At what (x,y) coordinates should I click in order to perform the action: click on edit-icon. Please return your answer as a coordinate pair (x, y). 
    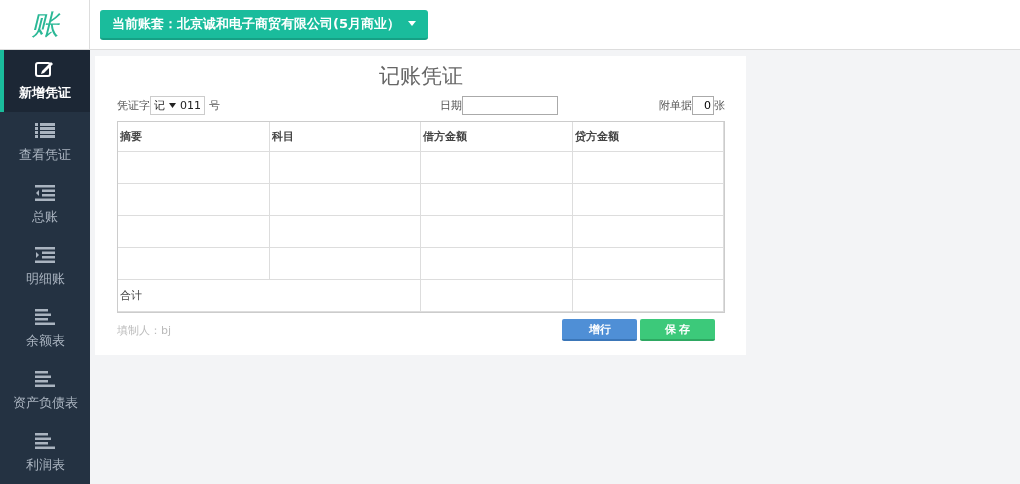
    Looking at the image, I should click on (45, 69).